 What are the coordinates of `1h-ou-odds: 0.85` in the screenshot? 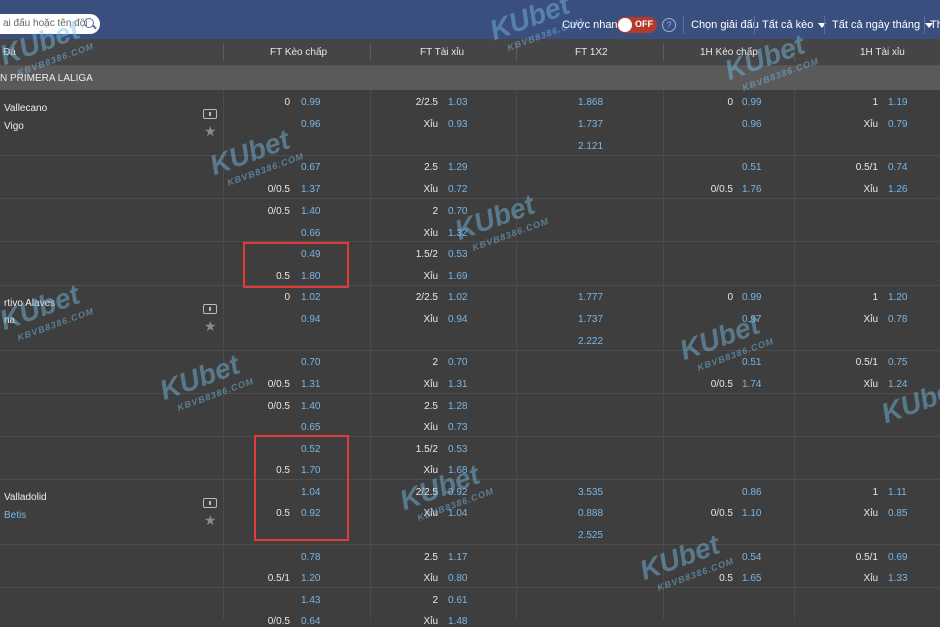 It's located at (897, 513).